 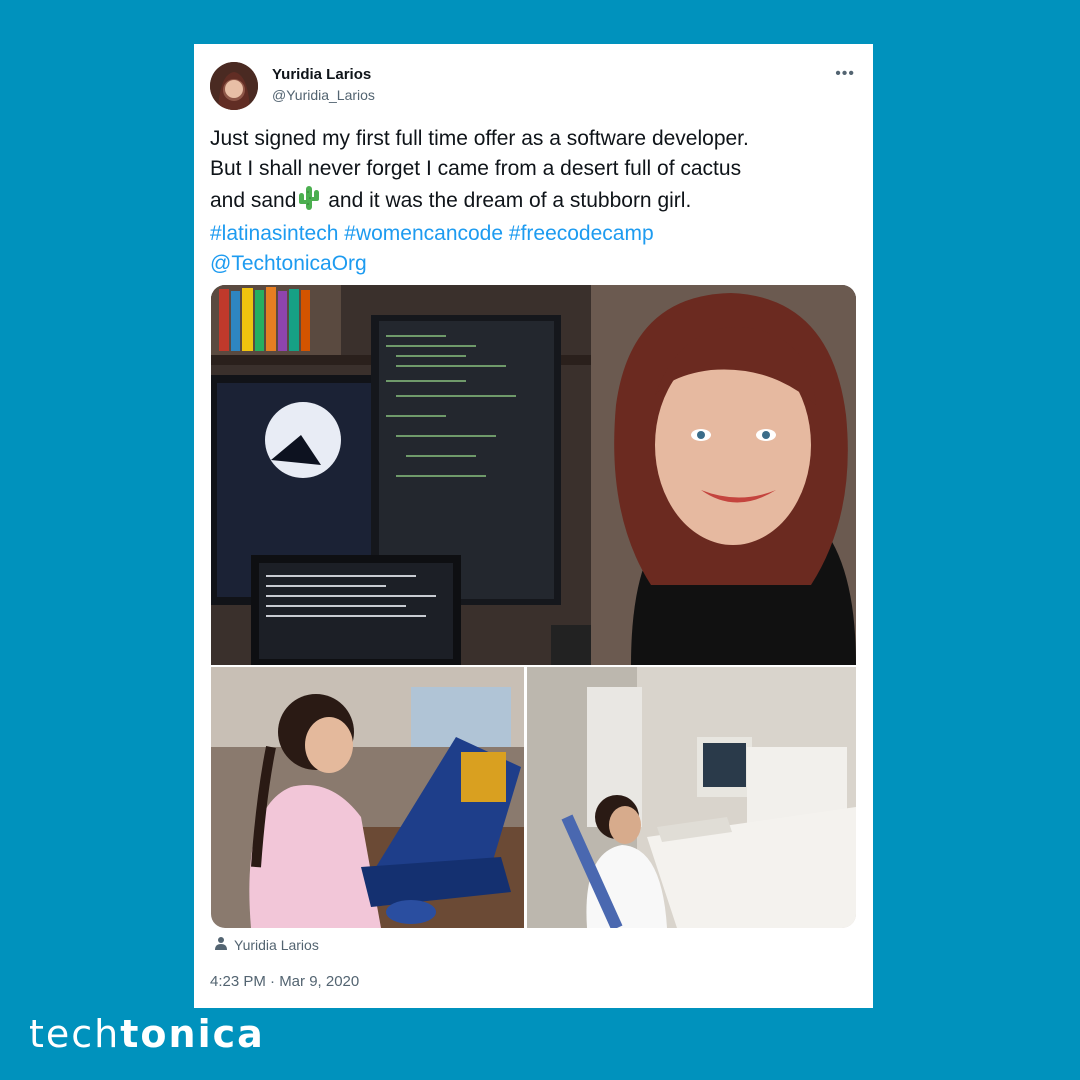 I want to click on author-handle: @Yuridia_Larios, so click(x=323, y=95).